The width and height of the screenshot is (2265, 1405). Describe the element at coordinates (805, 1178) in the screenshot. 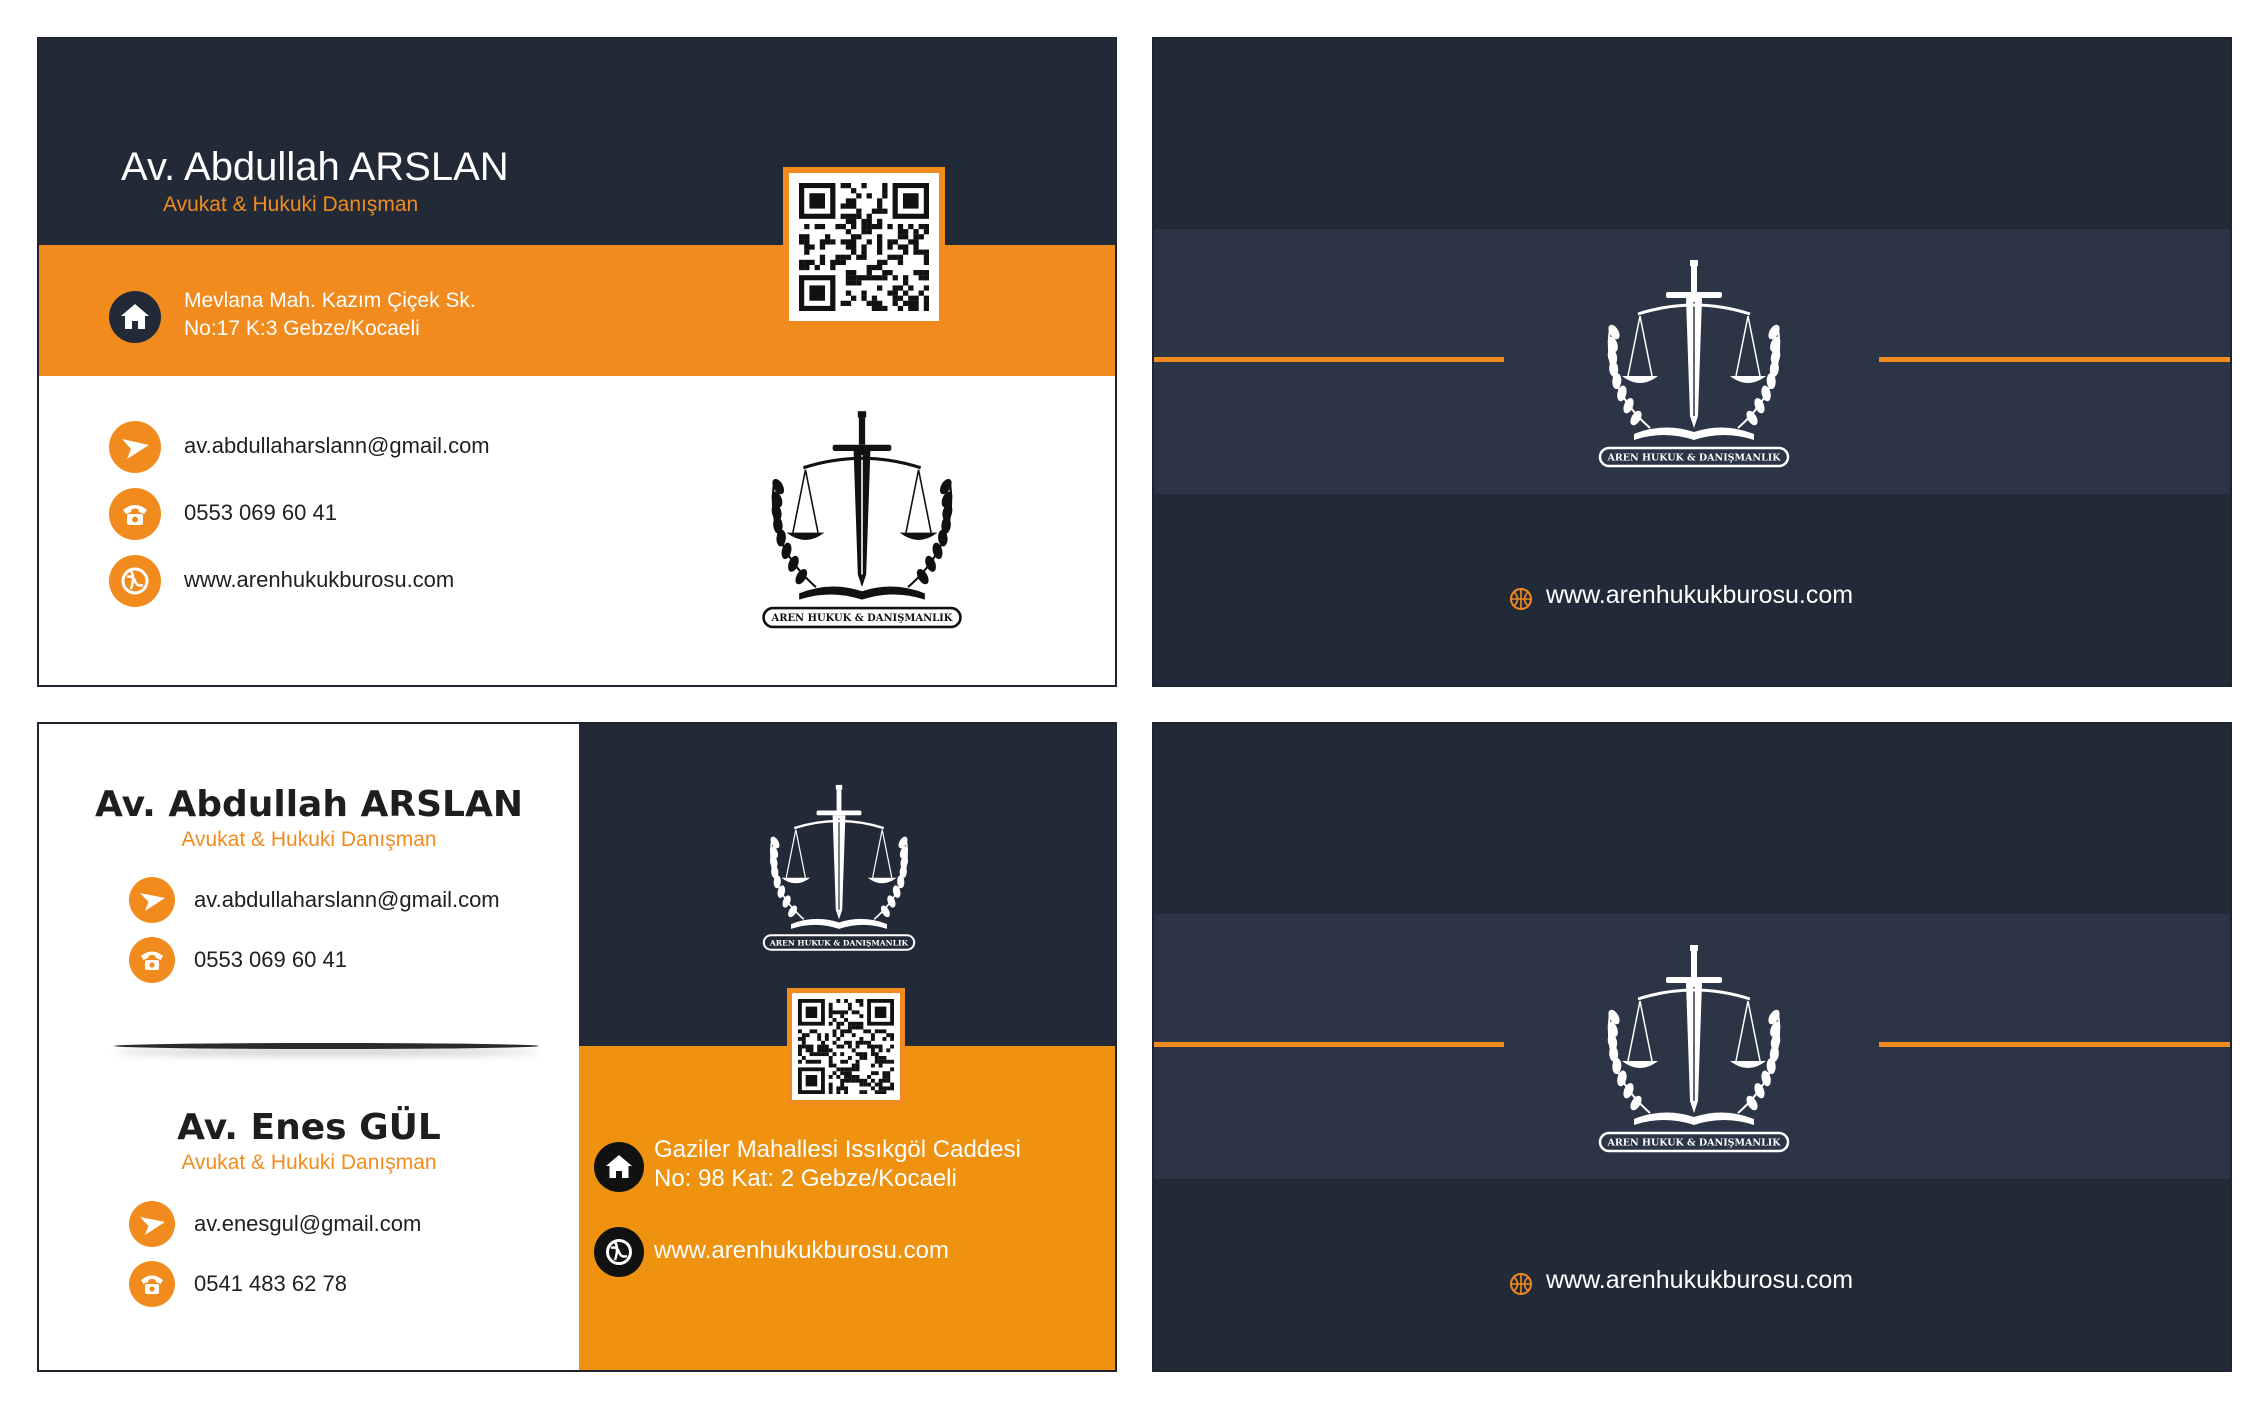

I see `address-line-2: No: 98 Kat: 2 Gebze/Kocaeli` at that location.